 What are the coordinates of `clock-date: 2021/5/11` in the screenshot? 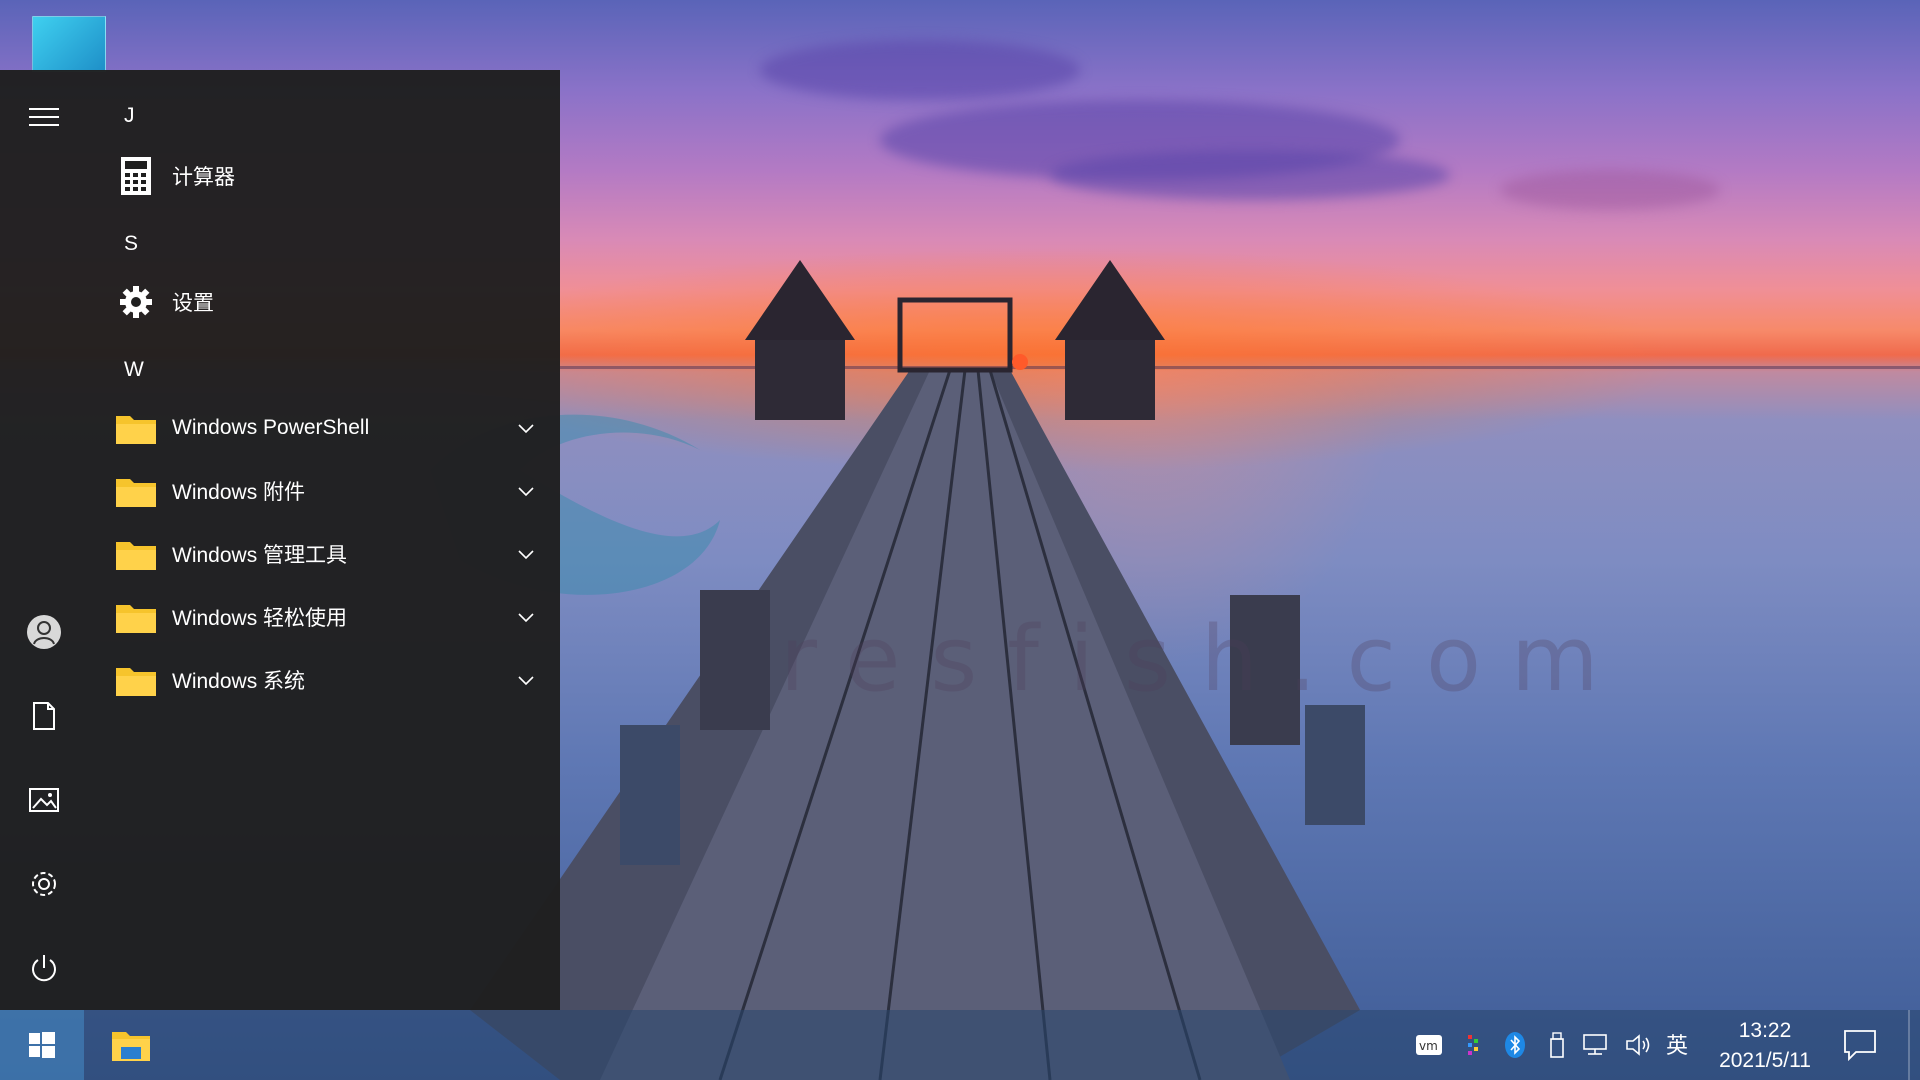 It's located at (1765, 1060).